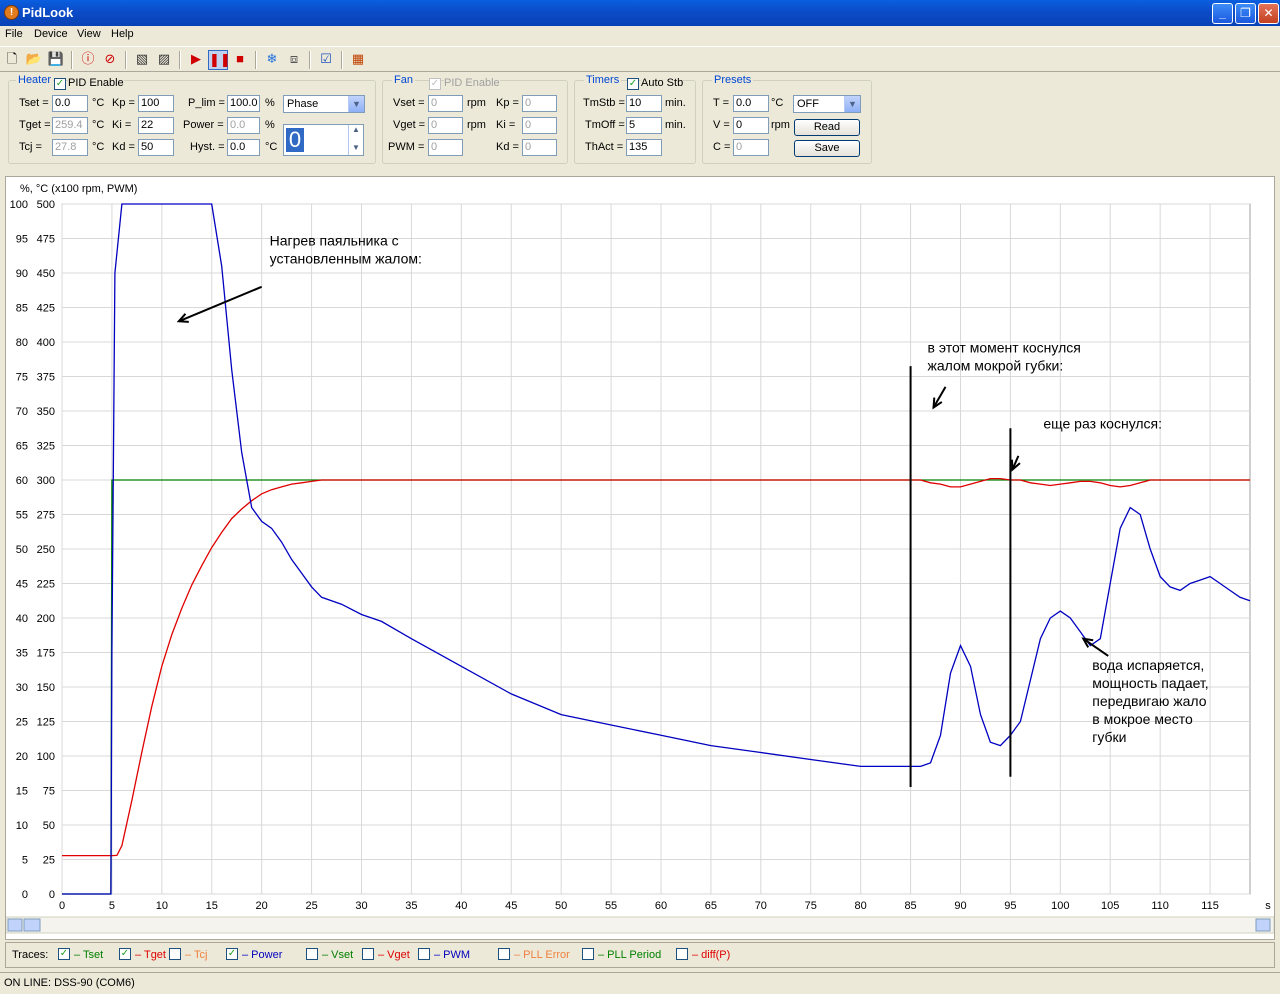 The image size is (1280, 994). Describe the element at coordinates (46, 240) in the screenshot. I see `y-tick-label-temp: 475` at that location.